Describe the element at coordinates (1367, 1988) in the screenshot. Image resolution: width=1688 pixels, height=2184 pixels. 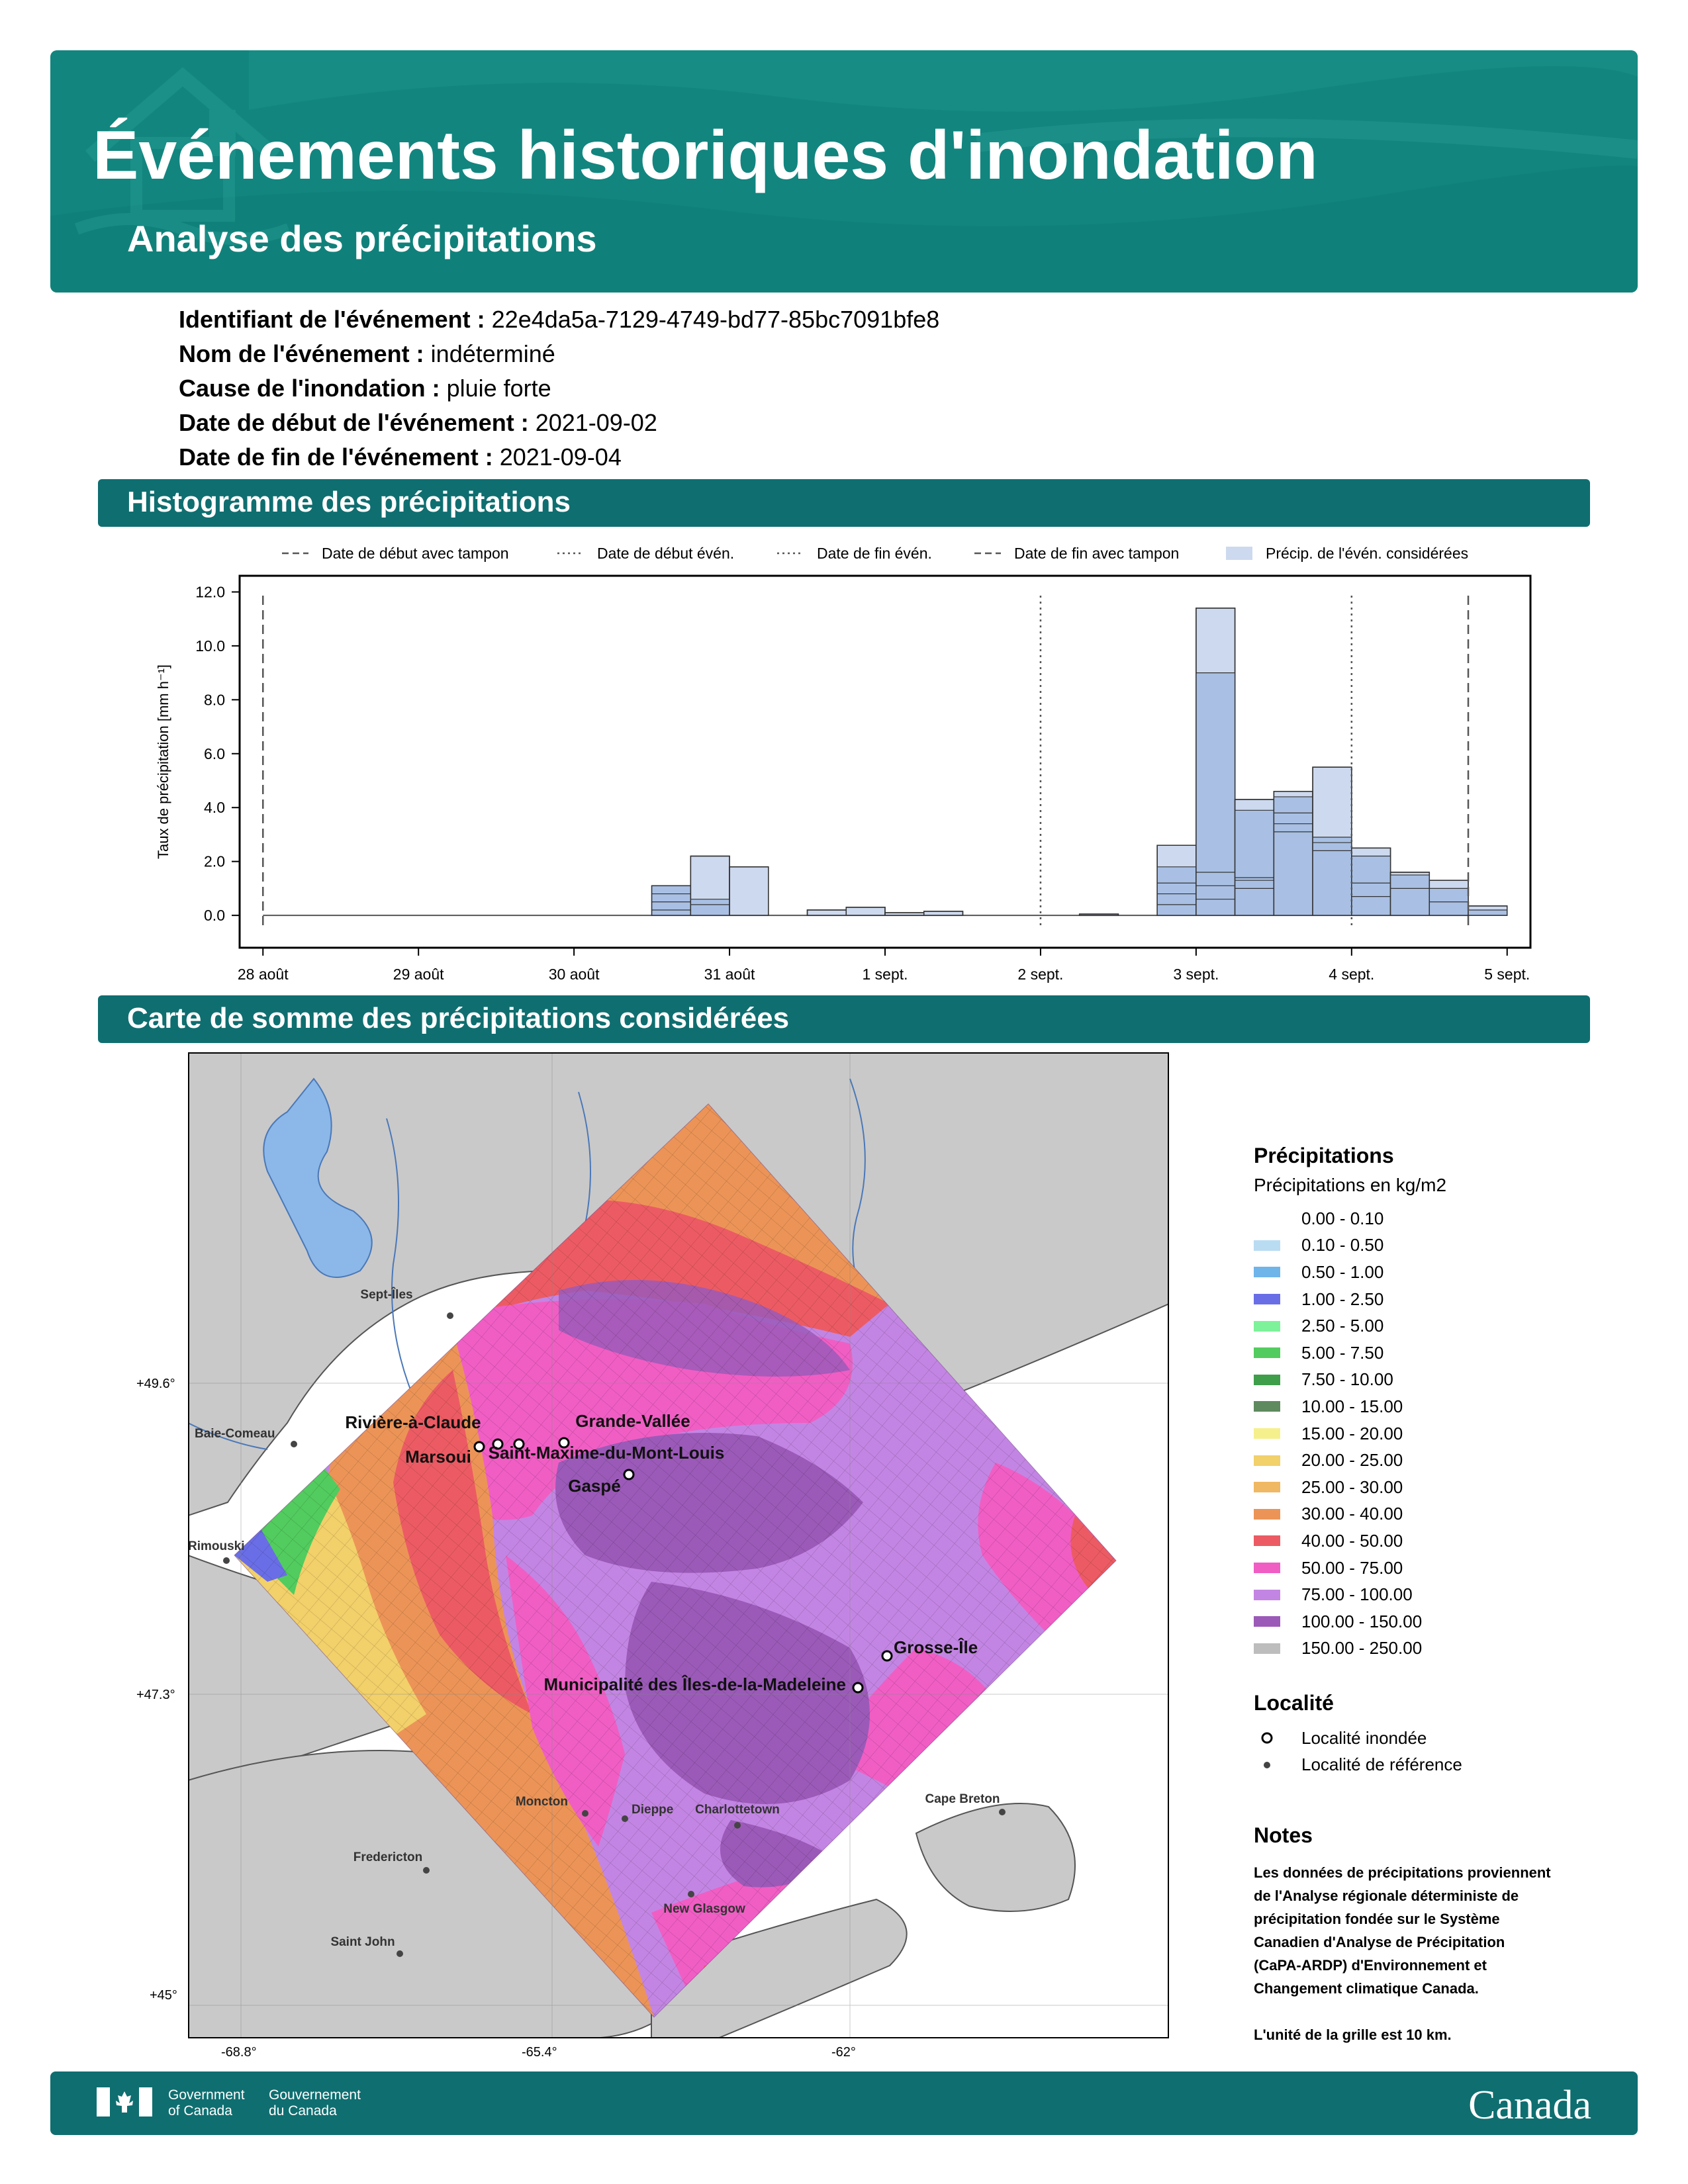
I see `notes-line: Changement climatique Canada.` at that location.